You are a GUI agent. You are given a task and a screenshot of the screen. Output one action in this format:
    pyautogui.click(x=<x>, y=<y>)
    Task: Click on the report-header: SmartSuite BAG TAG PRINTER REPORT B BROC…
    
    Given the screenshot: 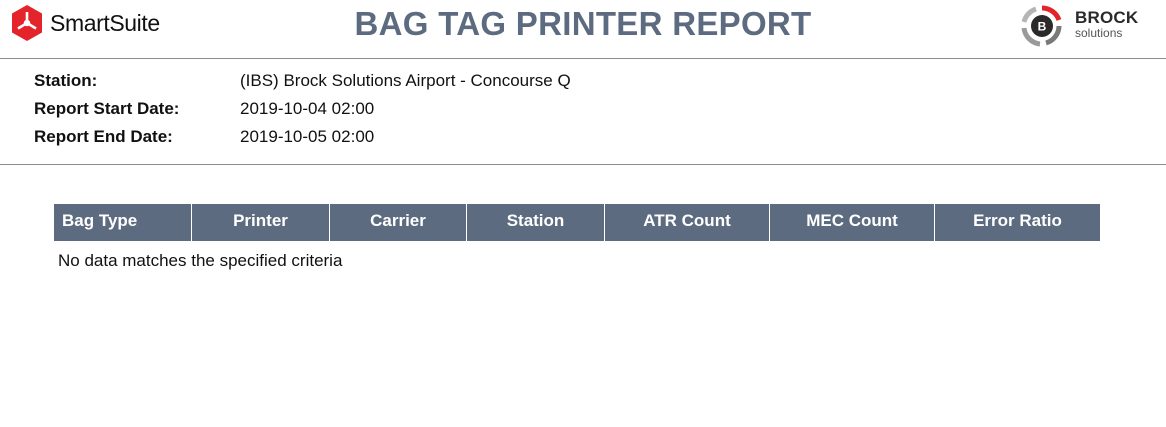 What is the action you would take?
    pyautogui.click(x=583, y=29)
    